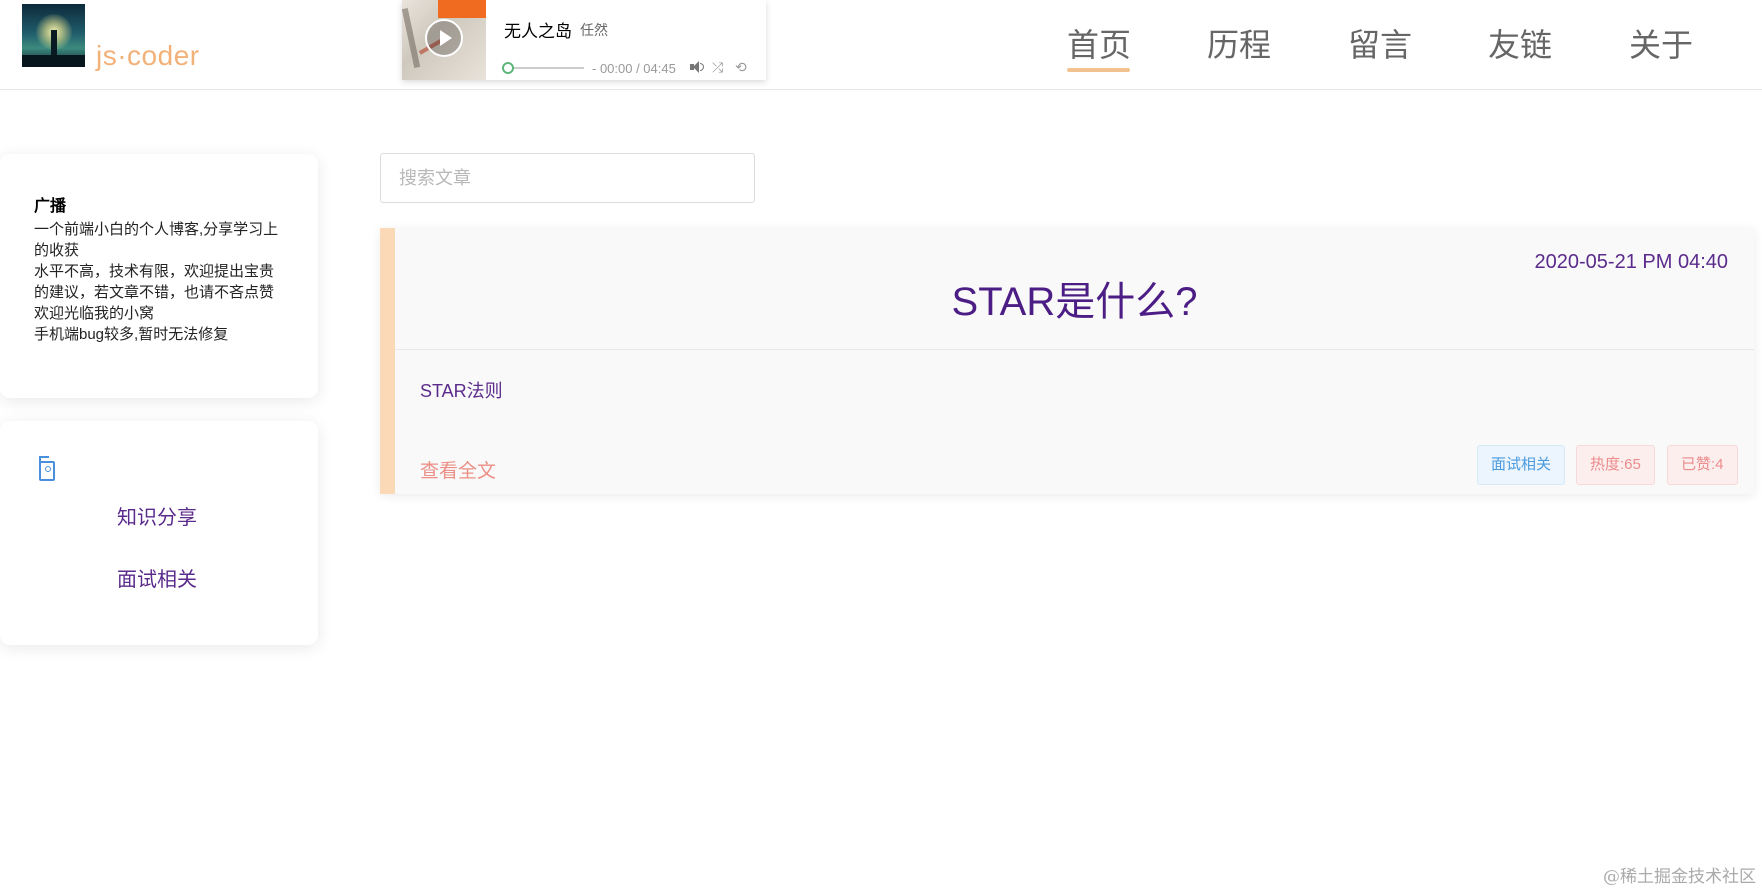 The image size is (1762, 891). What do you see at coordinates (94, 313) in the screenshot?
I see `broadcast-line: 欢迎光临我的小窝` at bounding box center [94, 313].